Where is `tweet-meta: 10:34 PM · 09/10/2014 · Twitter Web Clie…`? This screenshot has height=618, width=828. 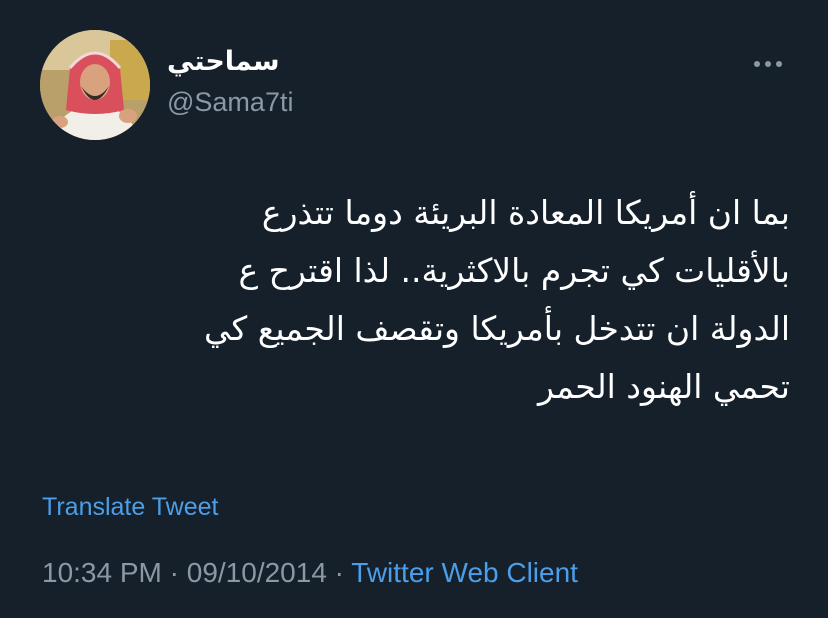
tweet-meta: 10:34 PM · 09/10/2014 · Twitter Web Clie… is located at coordinates (310, 573).